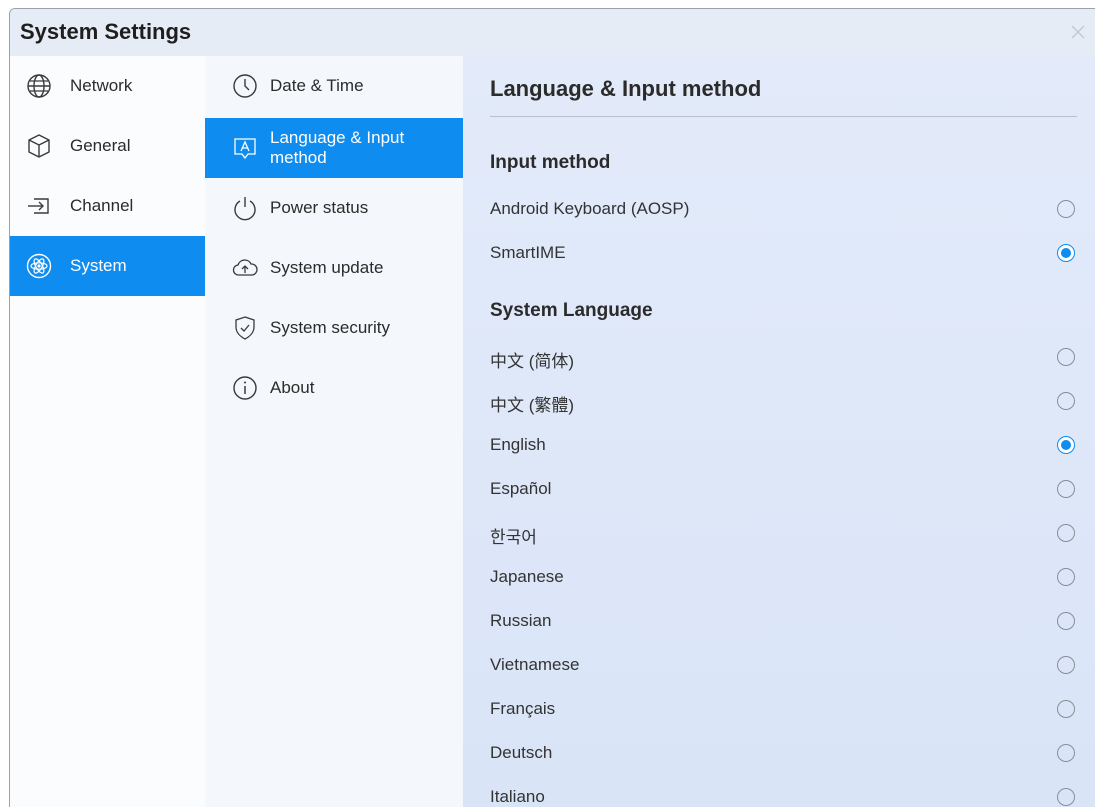  What do you see at coordinates (521, 488) in the screenshot?
I see `option-label: Español` at bounding box center [521, 488].